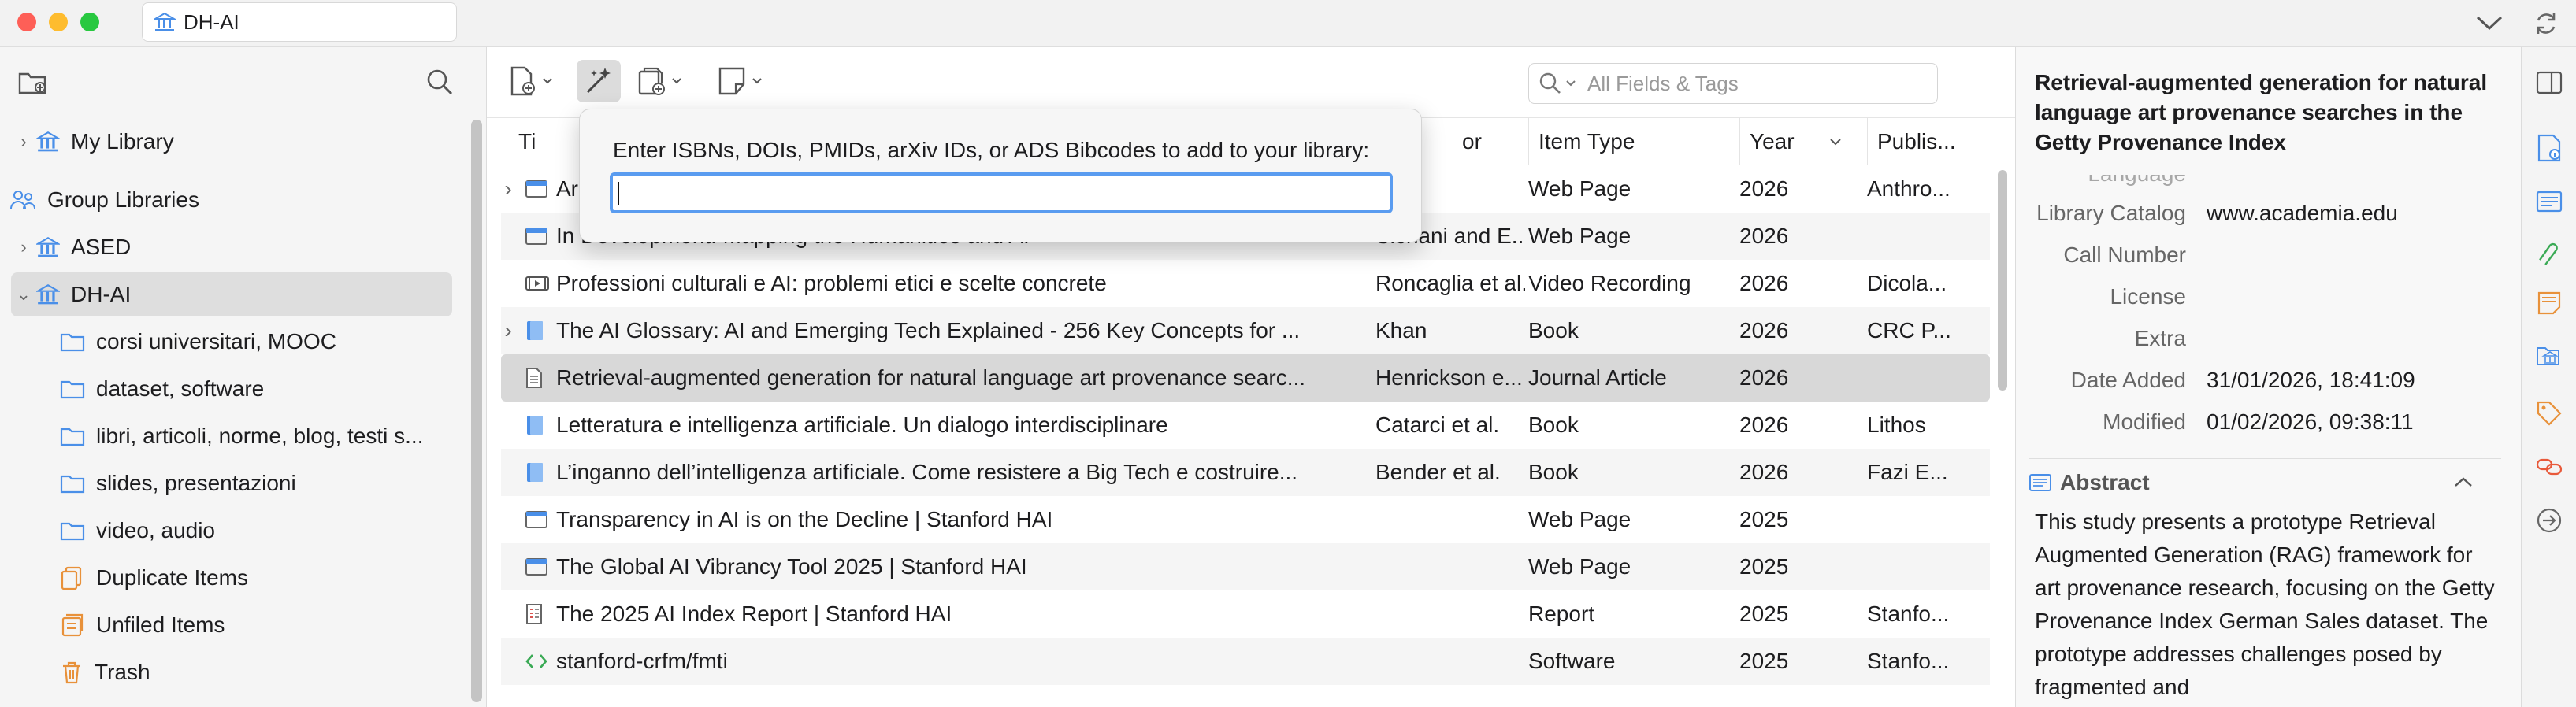 This screenshot has height=707, width=2576. Describe the element at coordinates (1733, 83) in the screenshot. I see `search-field: All Fields & Tags` at that location.